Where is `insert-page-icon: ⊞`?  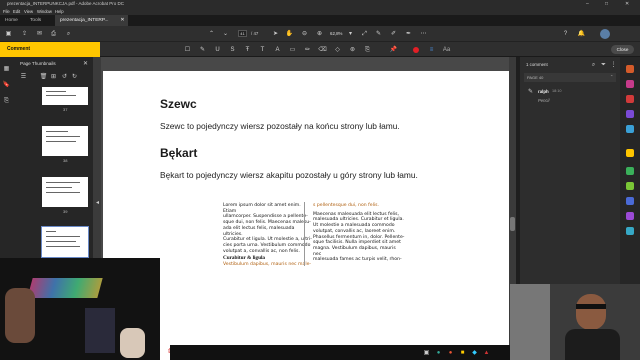
insert-page-icon: ⊞ is located at coordinates (53, 76).